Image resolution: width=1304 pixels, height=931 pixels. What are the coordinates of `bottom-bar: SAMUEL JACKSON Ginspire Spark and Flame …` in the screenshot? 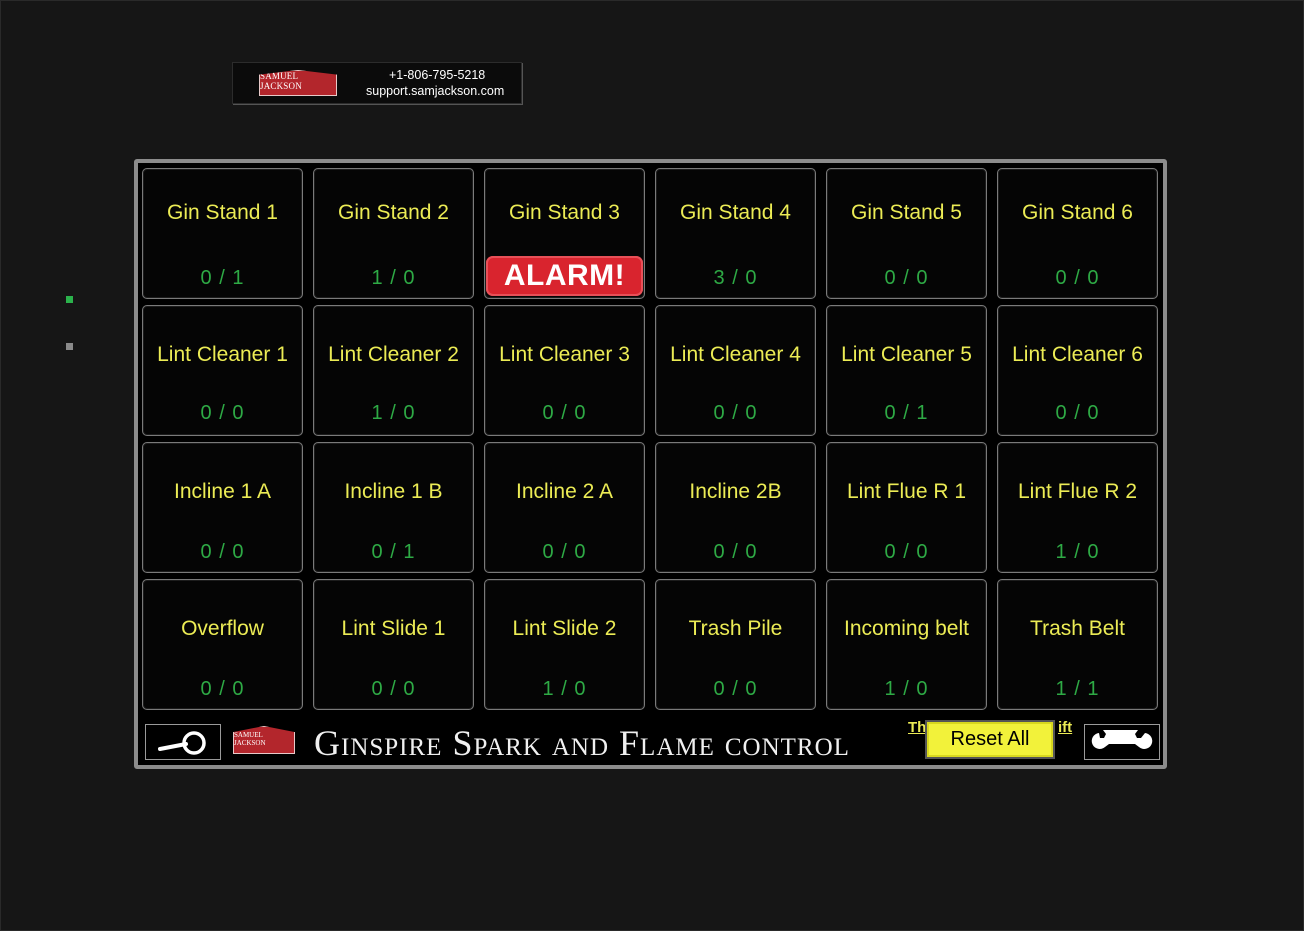 It's located at (650, 742).